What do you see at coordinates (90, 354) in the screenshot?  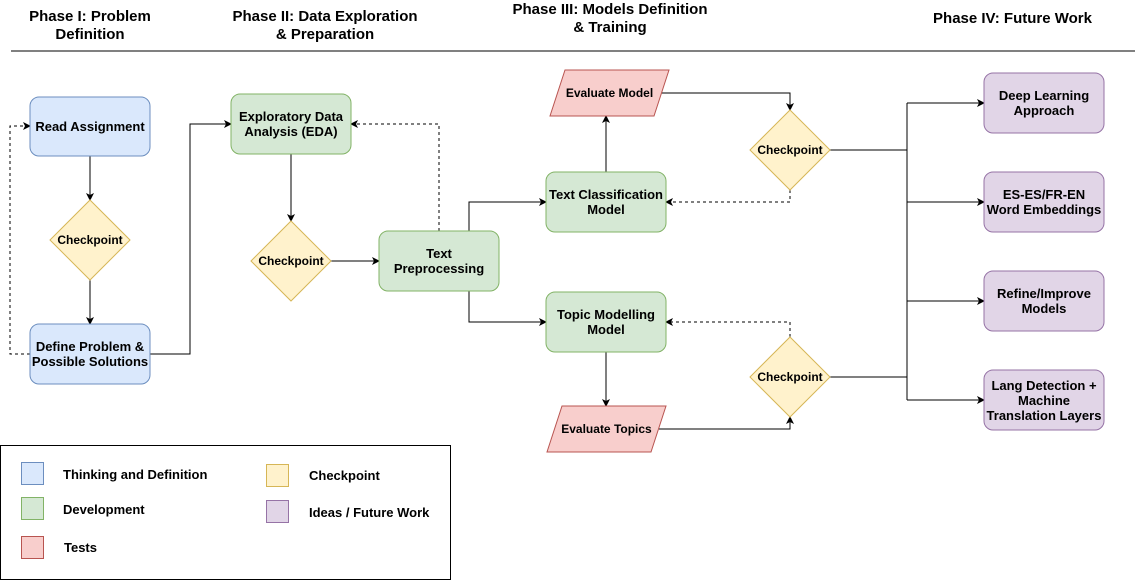 I see `node-define-problem: Define Problem & Possible Solutions` at bounding box center [90, 354].